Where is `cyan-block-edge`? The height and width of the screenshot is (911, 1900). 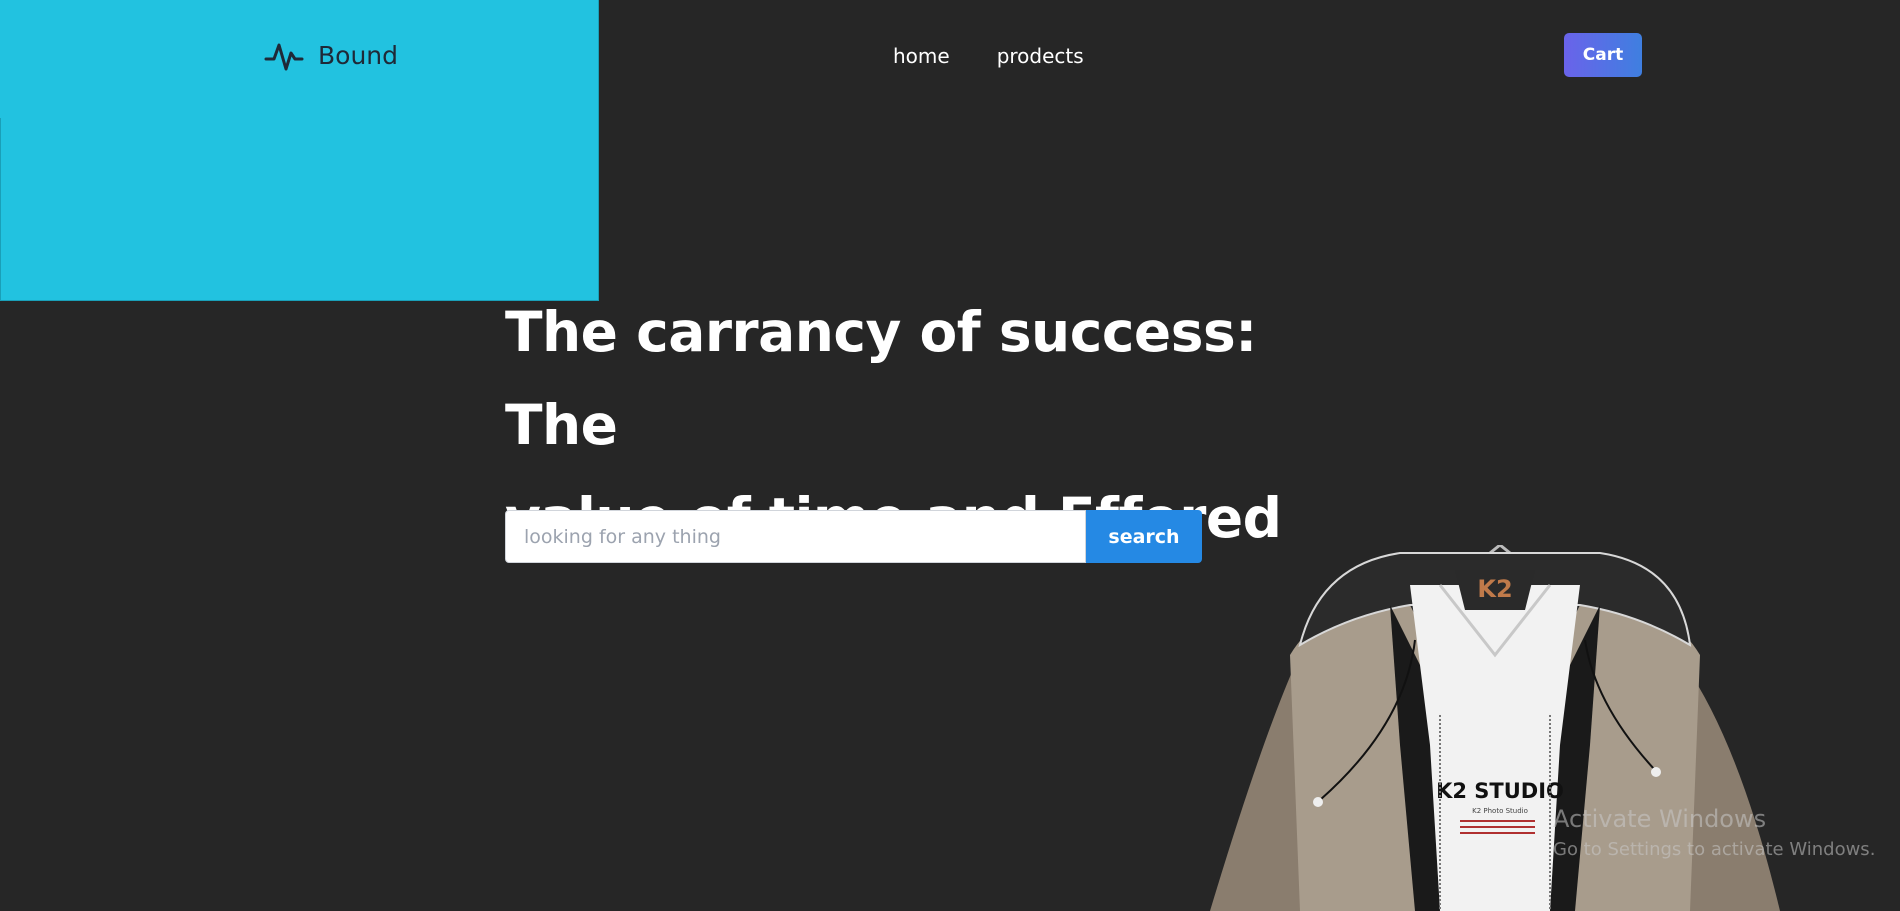 cyan-block-edge is located at coordinates (0, 209).